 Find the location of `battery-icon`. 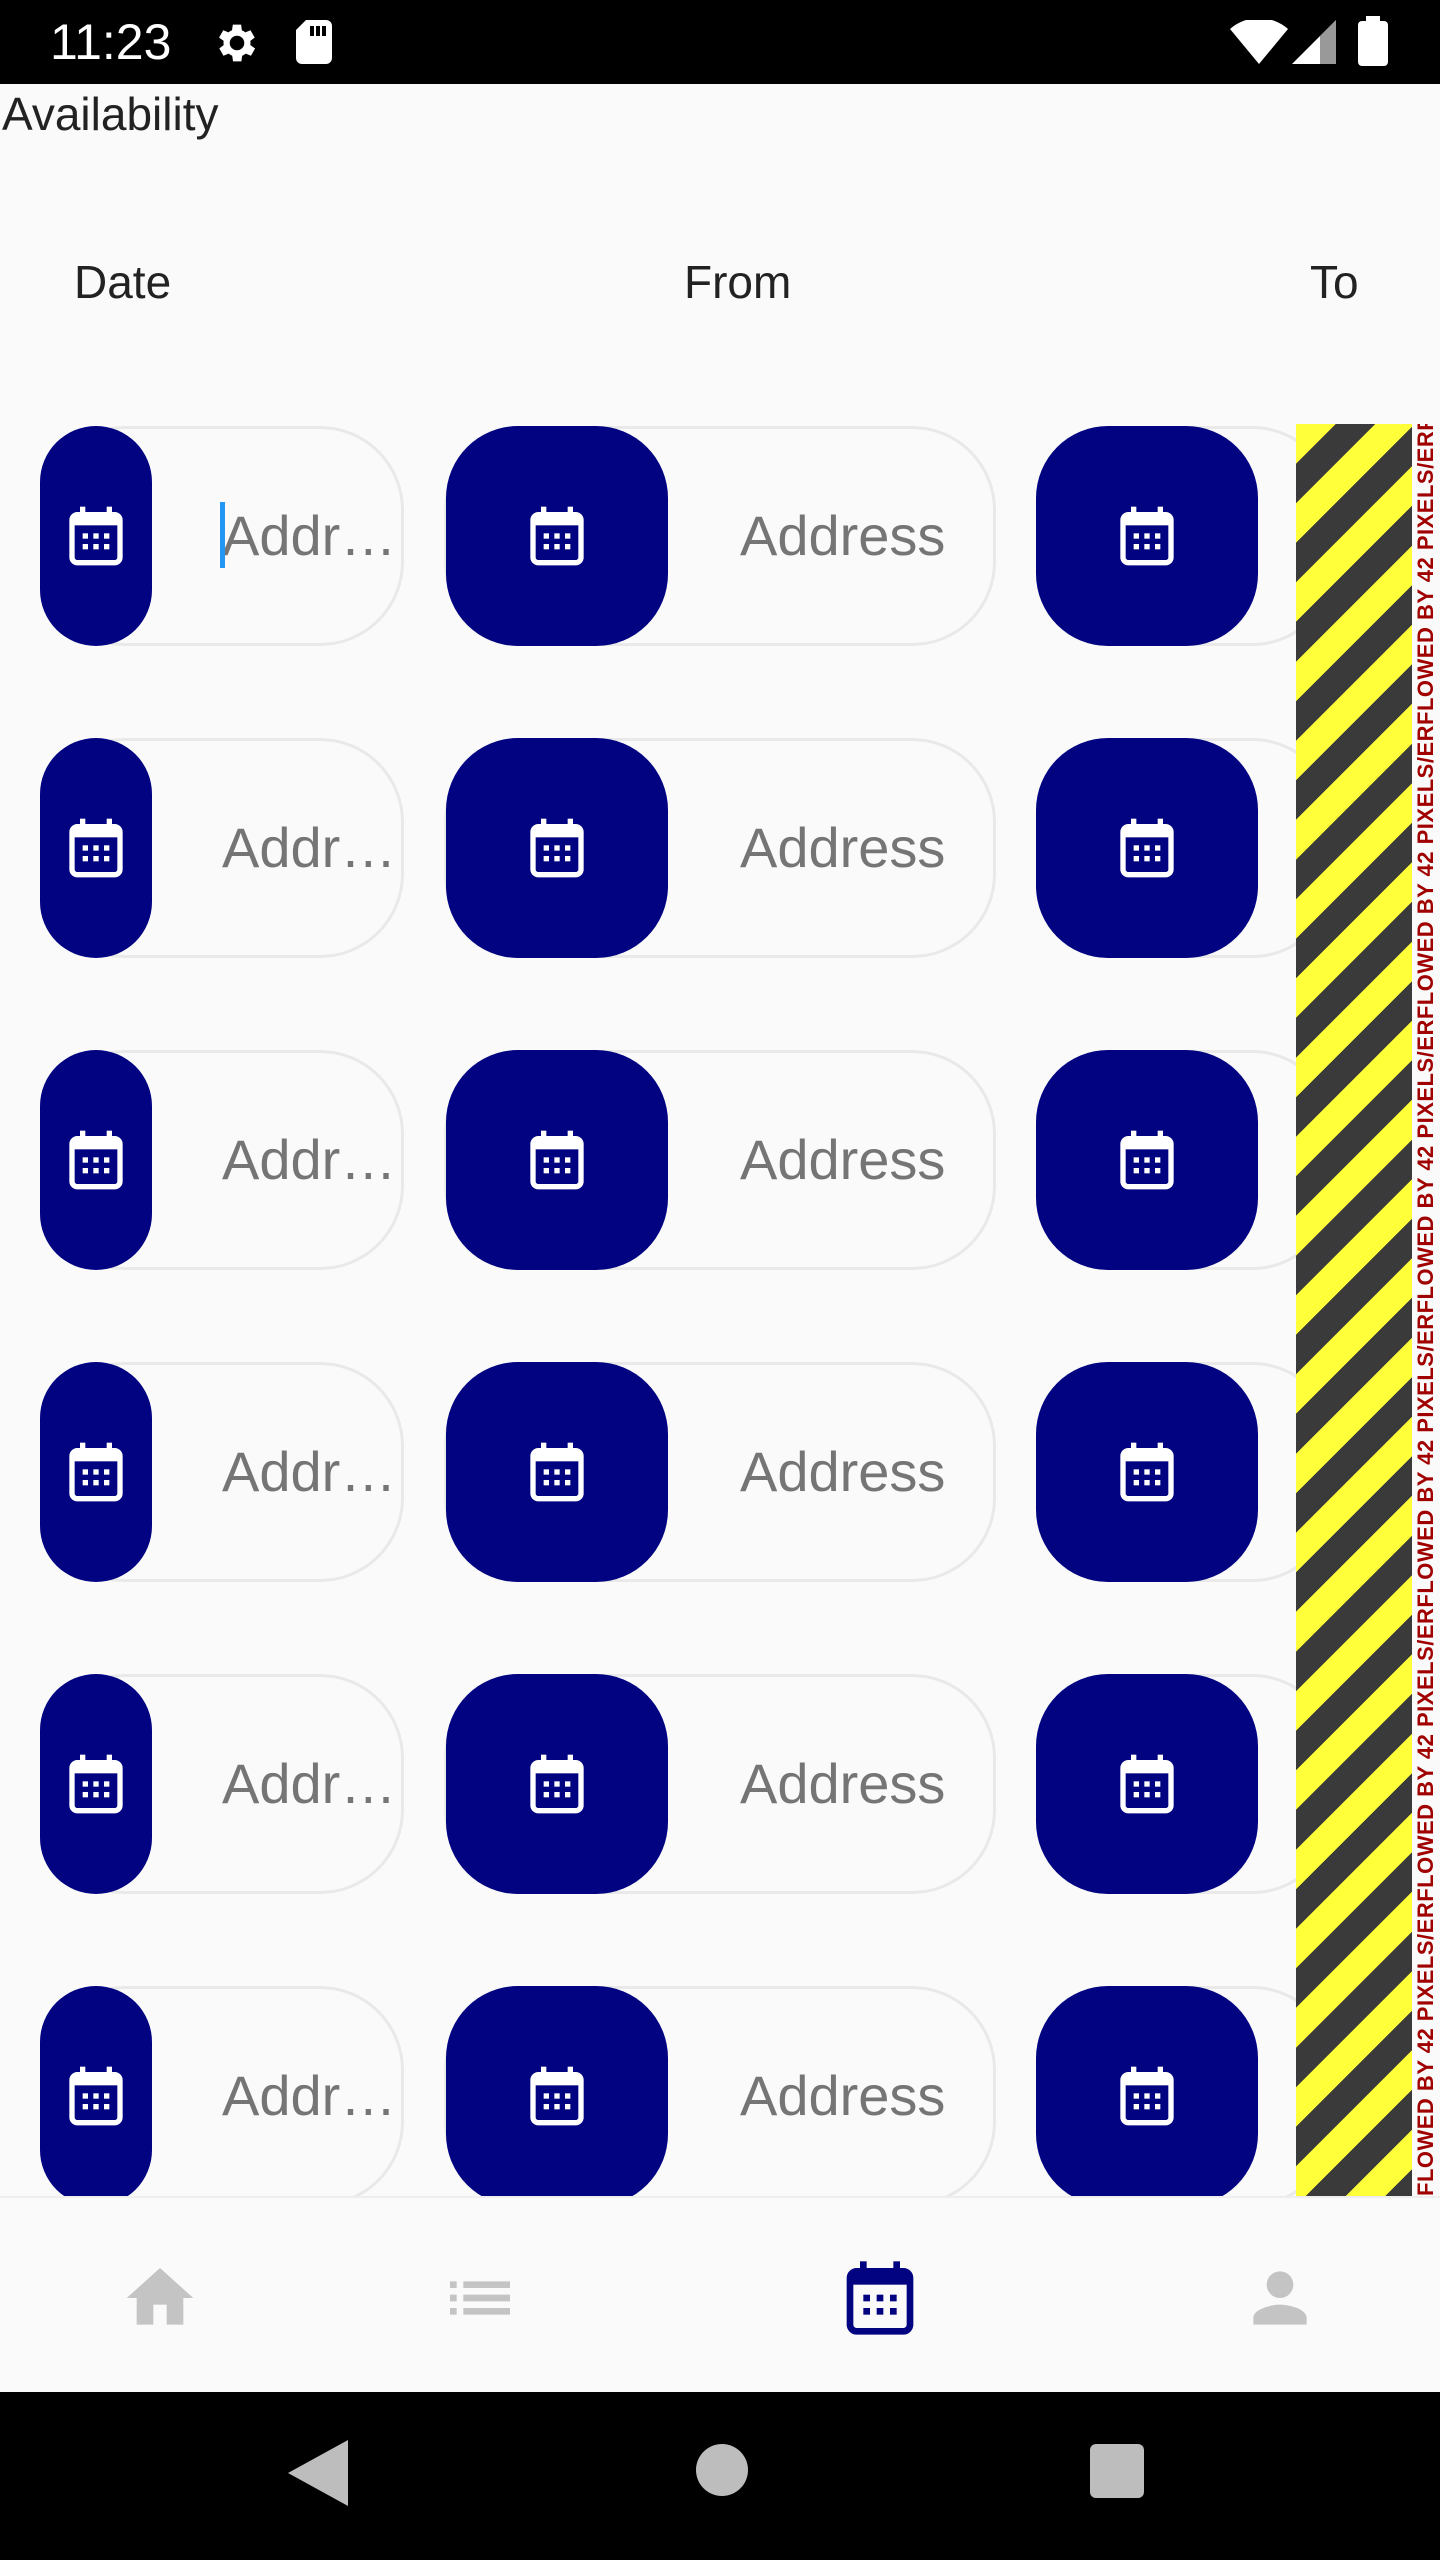

battery-icon is located at coordinates (1373, 41).